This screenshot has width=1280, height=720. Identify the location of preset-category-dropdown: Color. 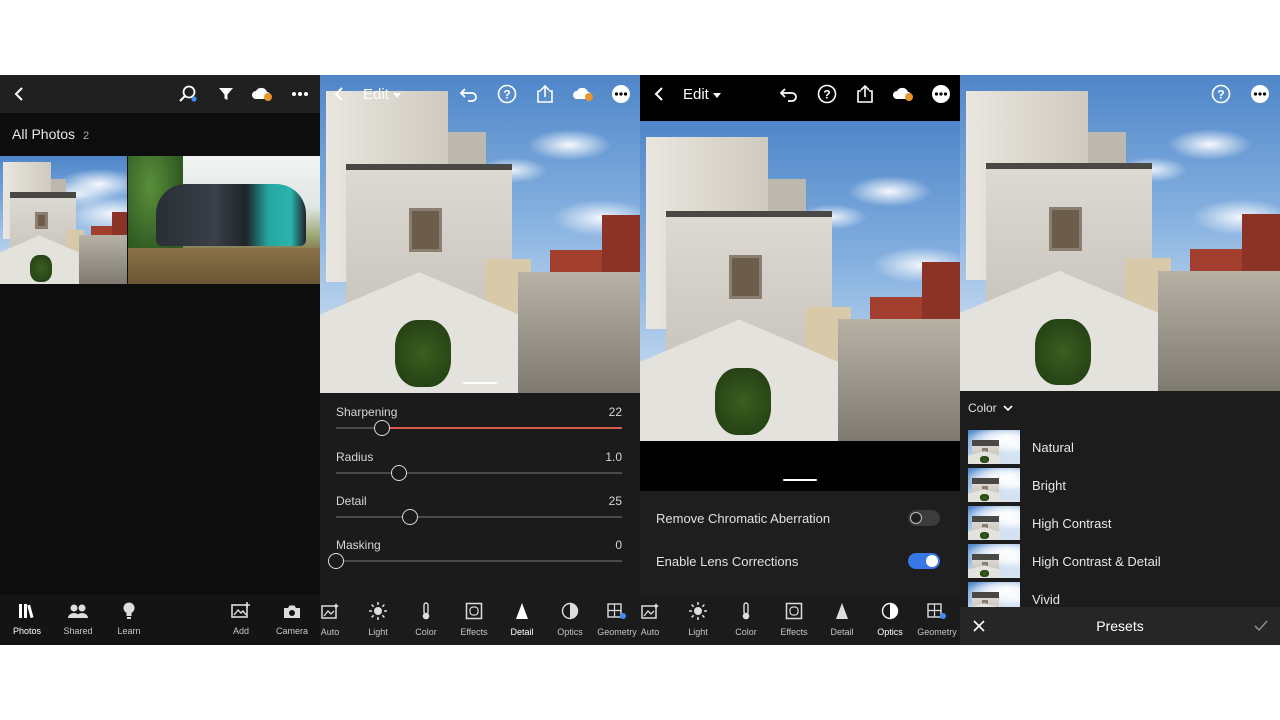
(990, 408).